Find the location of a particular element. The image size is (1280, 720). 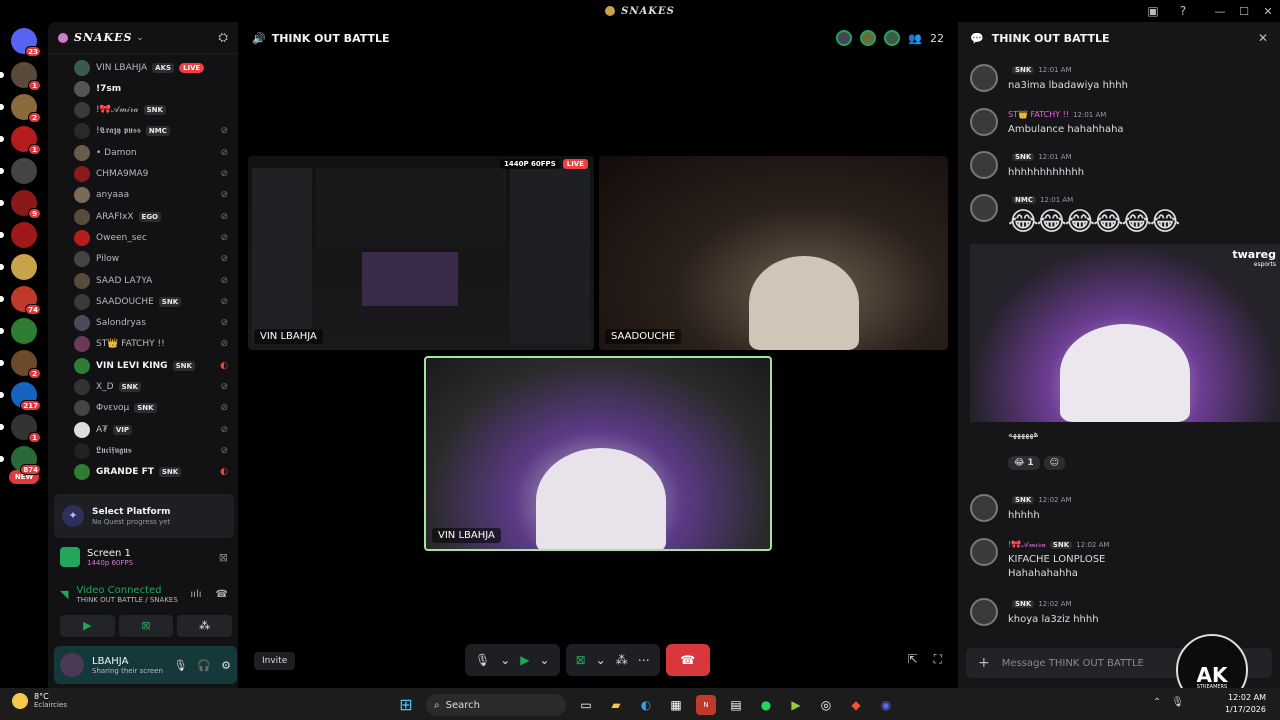

voice-member: A₮ VIP ⊘ is located at coordinates (155, 429).